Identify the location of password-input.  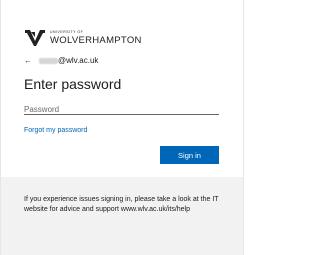
(121, 109).